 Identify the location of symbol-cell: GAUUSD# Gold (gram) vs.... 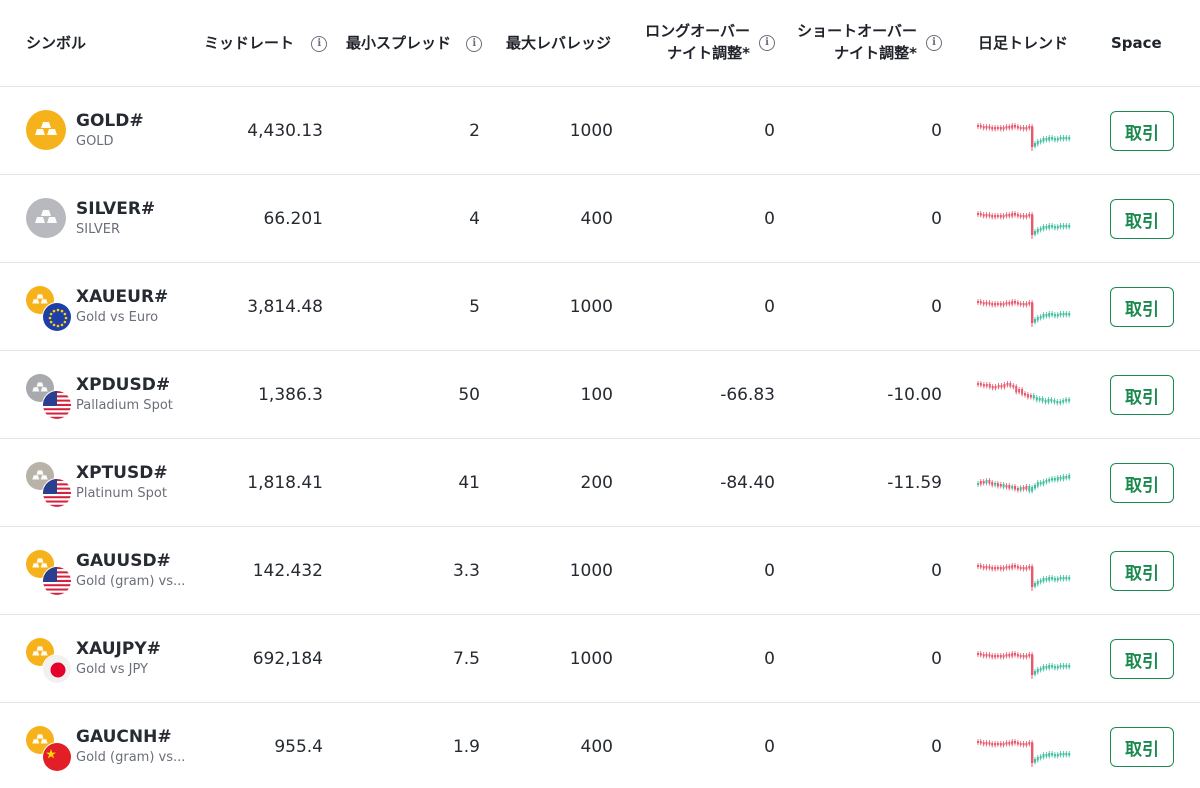
(111, 571).